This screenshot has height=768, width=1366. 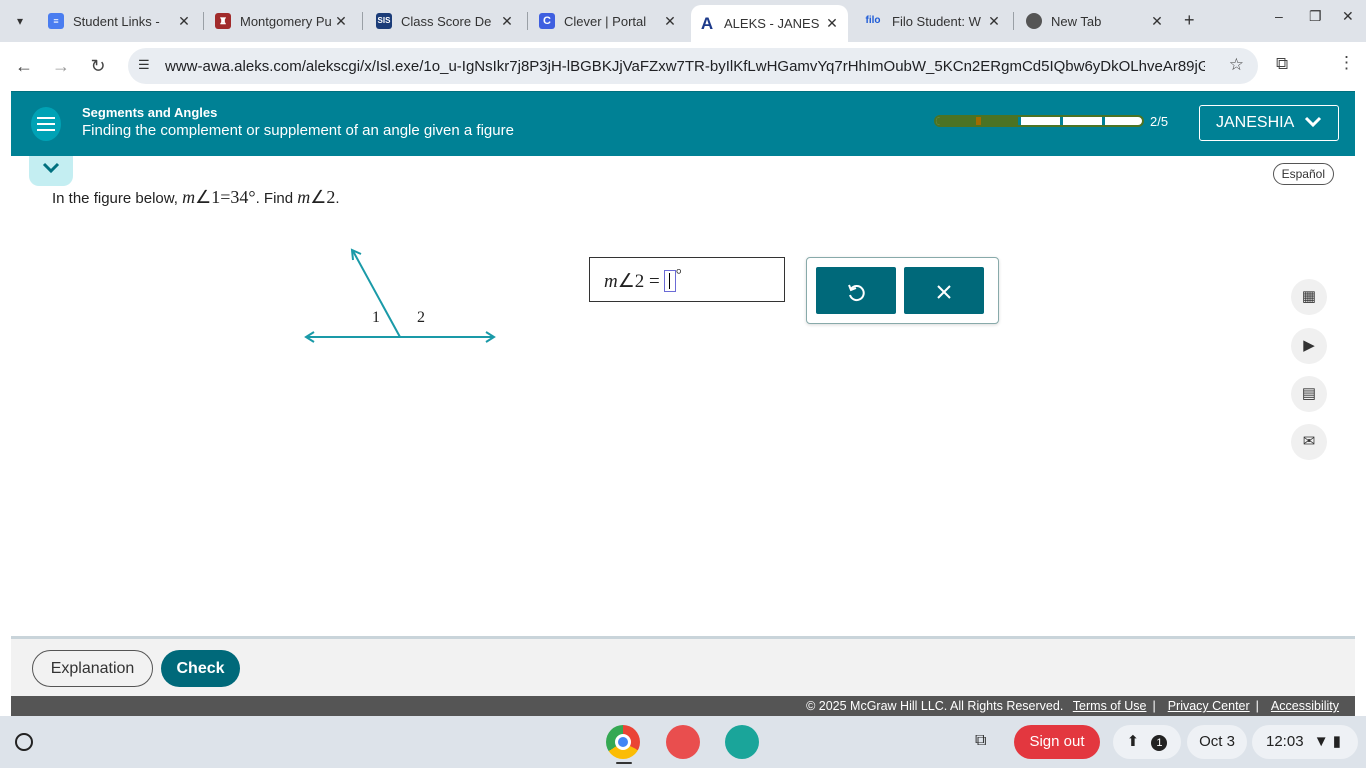 I want to click on back-arrow-icon: ←, so click(x=24, y=66).